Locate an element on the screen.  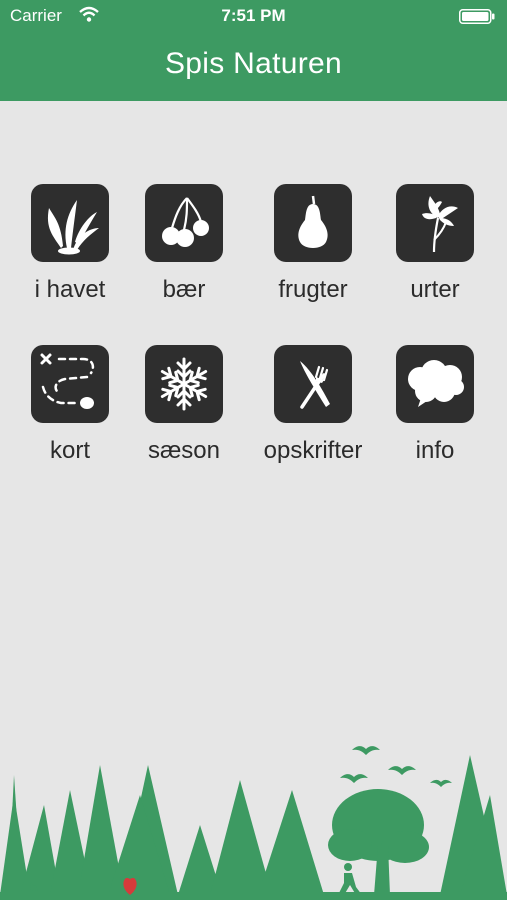
status-time: 7:51 PM is located at coordinates (253, 15).